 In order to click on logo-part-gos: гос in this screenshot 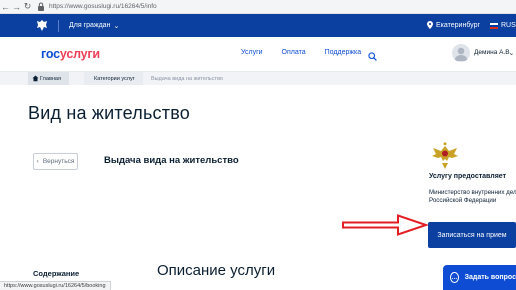, I will do `click(50, 54)`.